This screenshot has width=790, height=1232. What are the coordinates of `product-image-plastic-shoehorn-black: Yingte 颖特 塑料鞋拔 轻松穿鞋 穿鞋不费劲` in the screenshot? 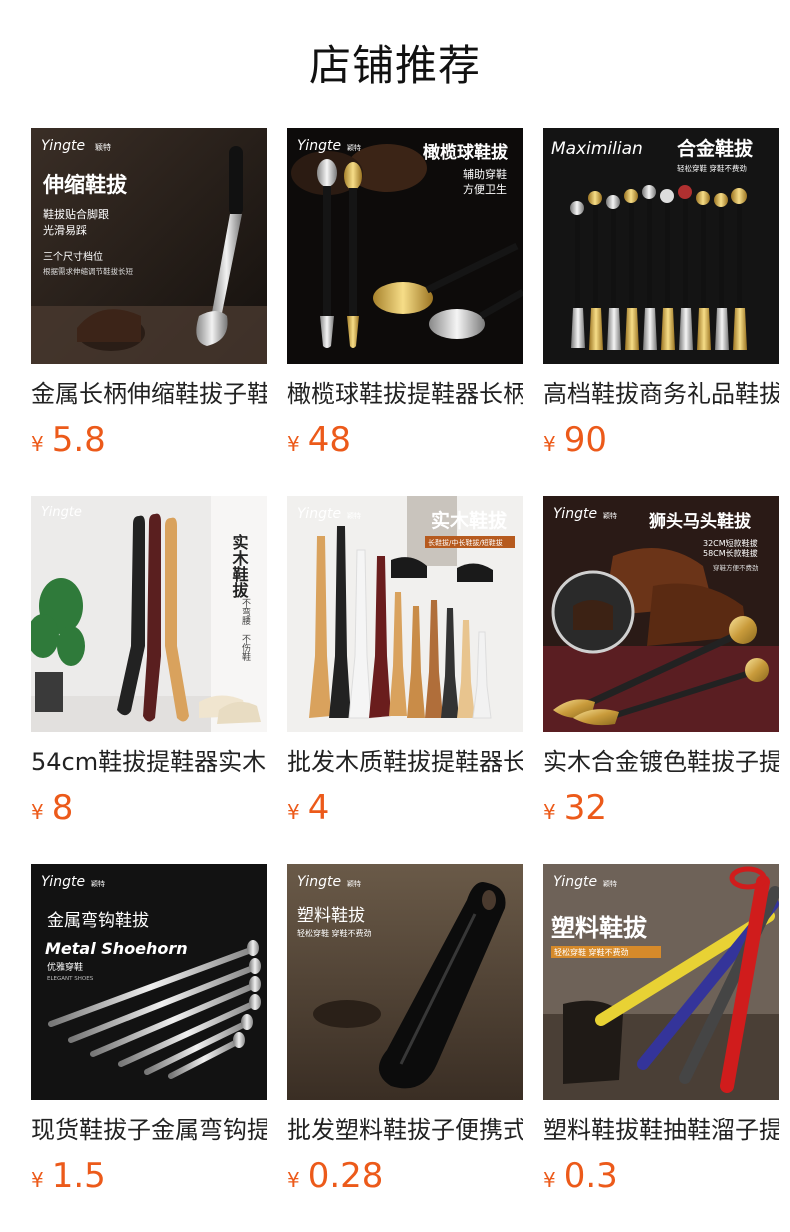 It's located at (405, 982).